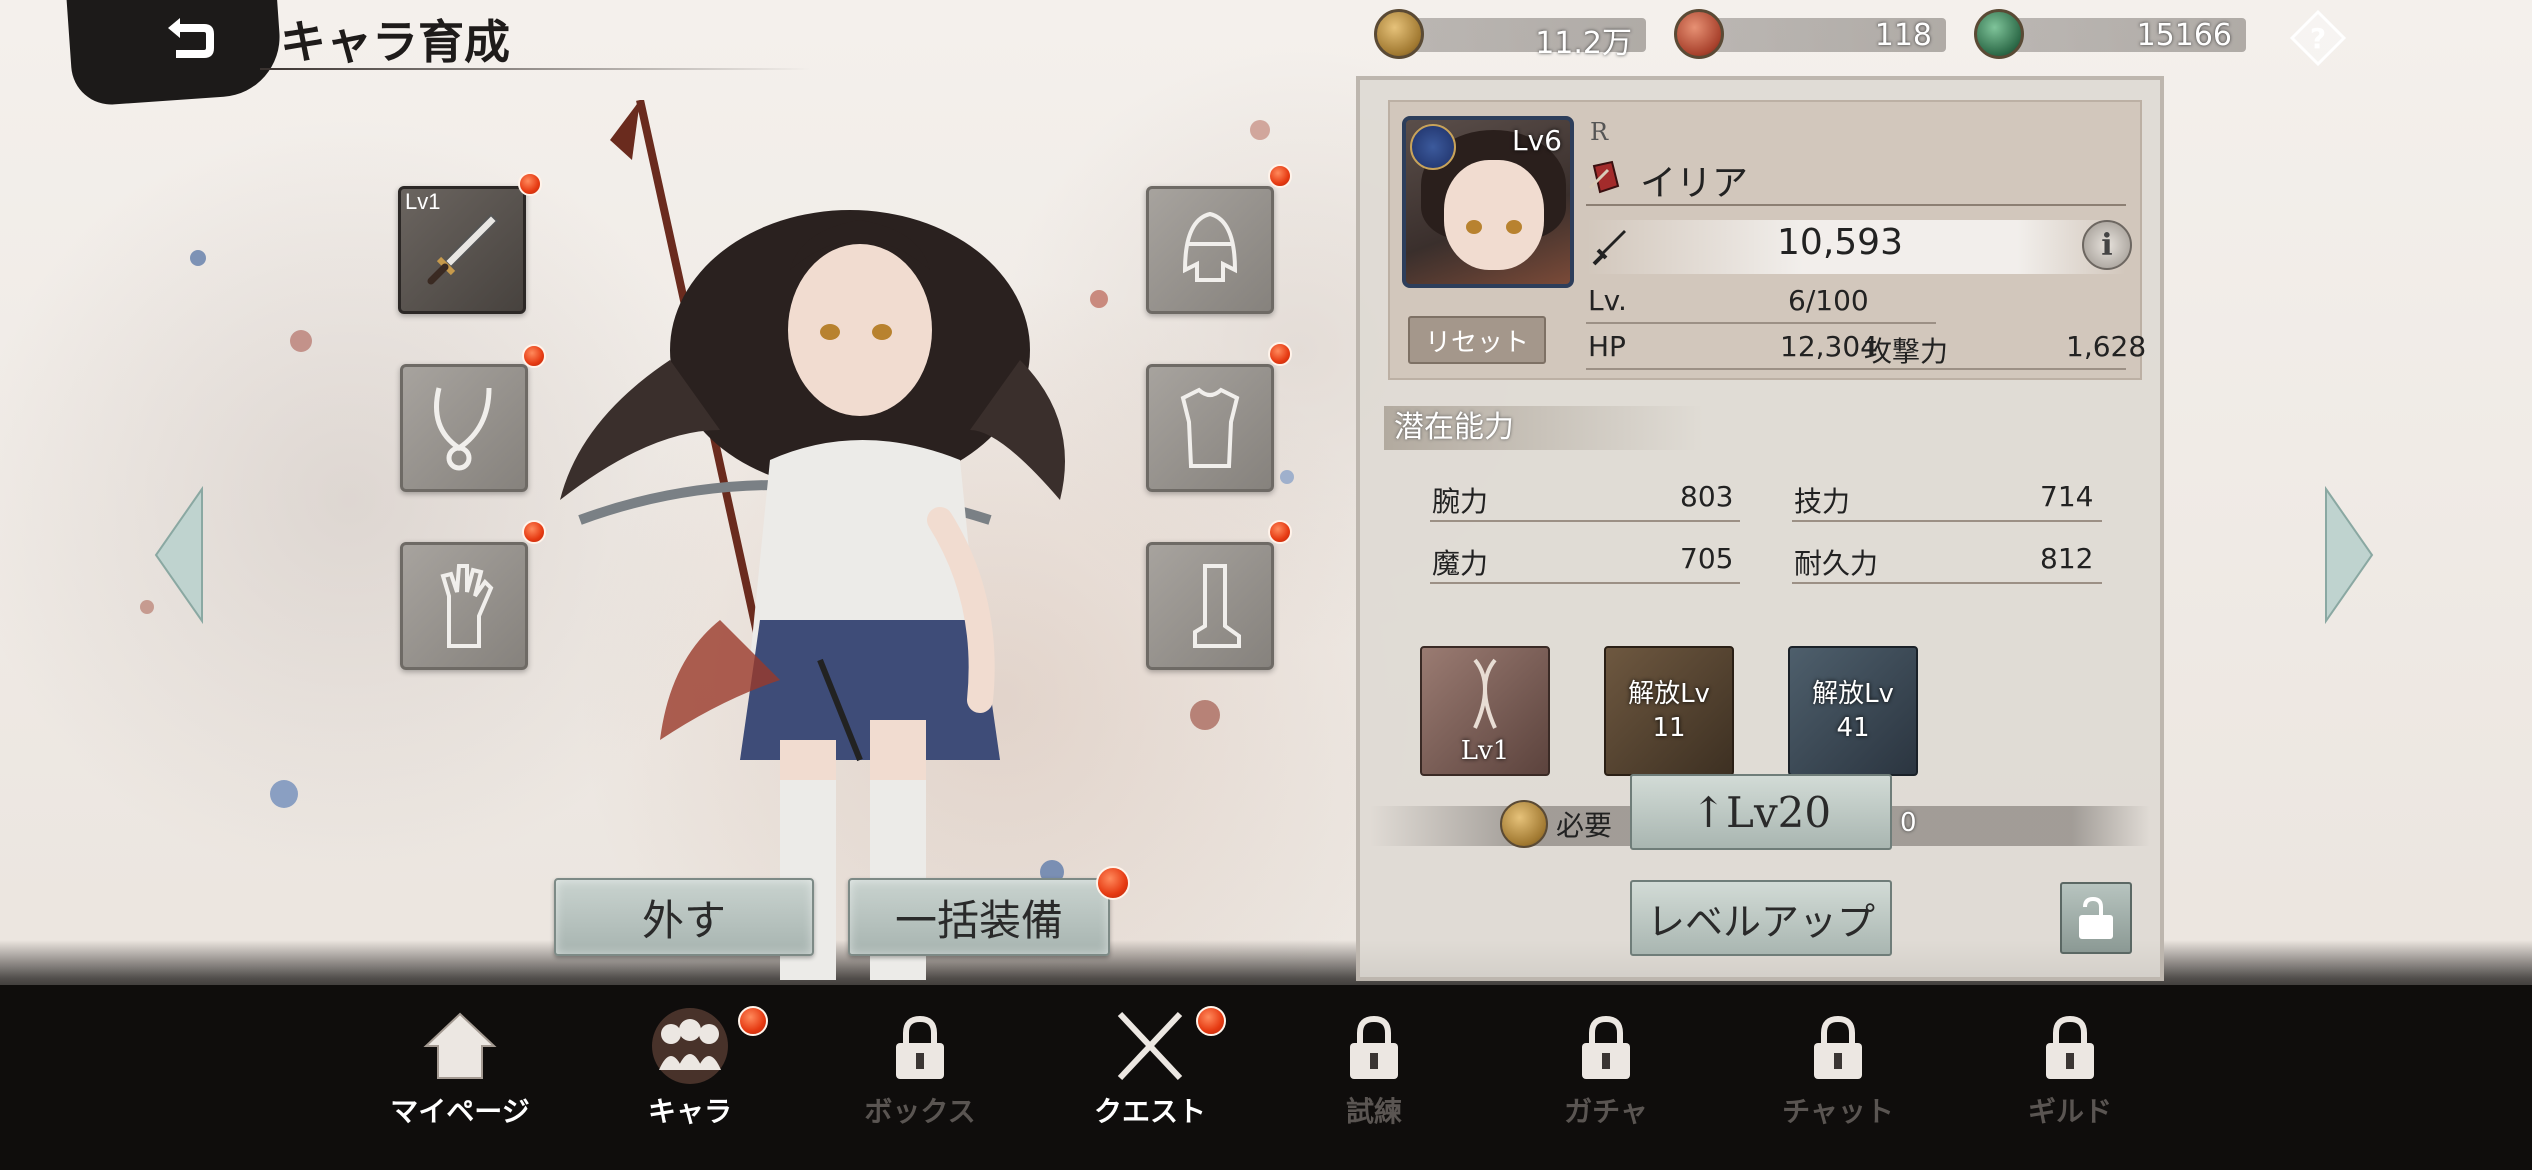  Describe the element at coordinates (1999, 34) in the screenshot. I see `green-orb-icon` at that location.